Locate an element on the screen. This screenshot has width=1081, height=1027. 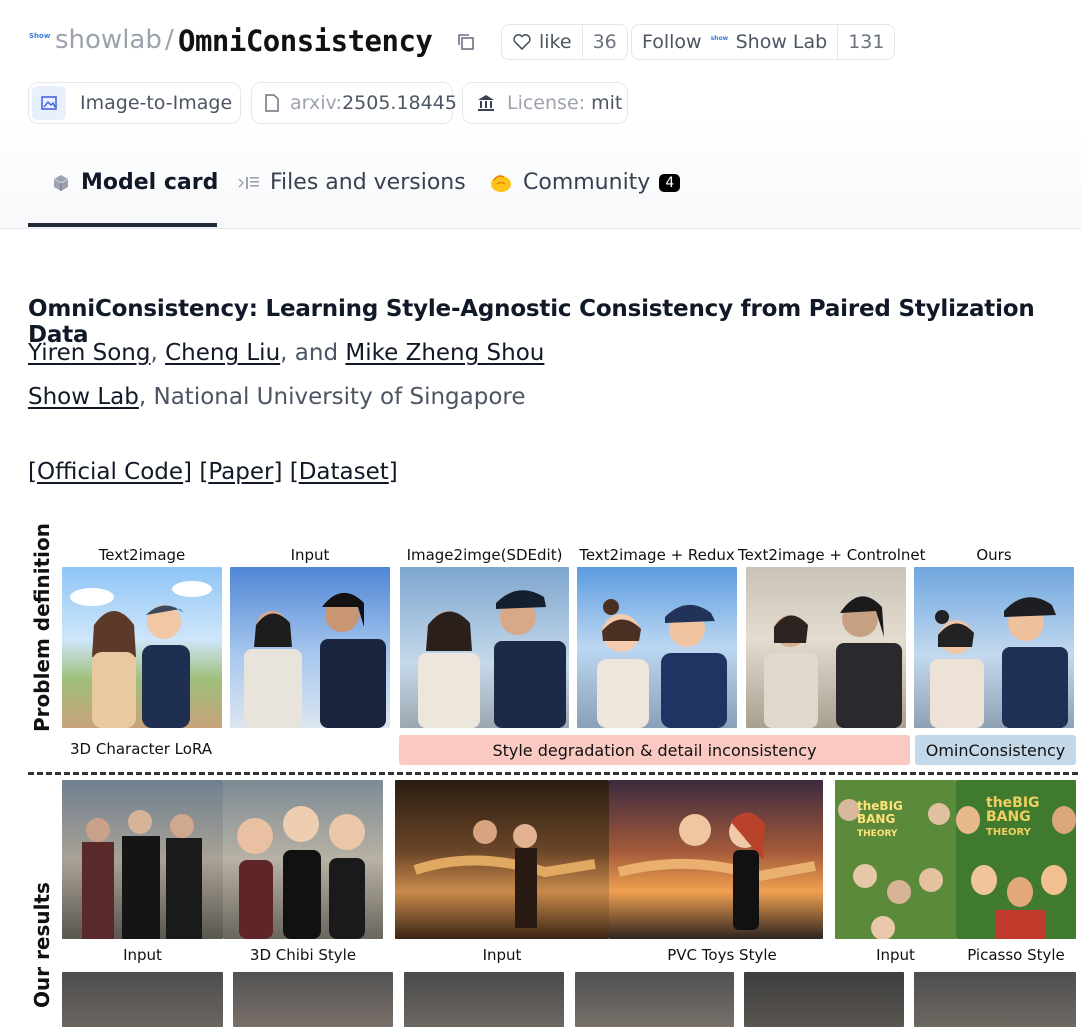
org-avatar-text: Show is located at coordinates (40, 36).